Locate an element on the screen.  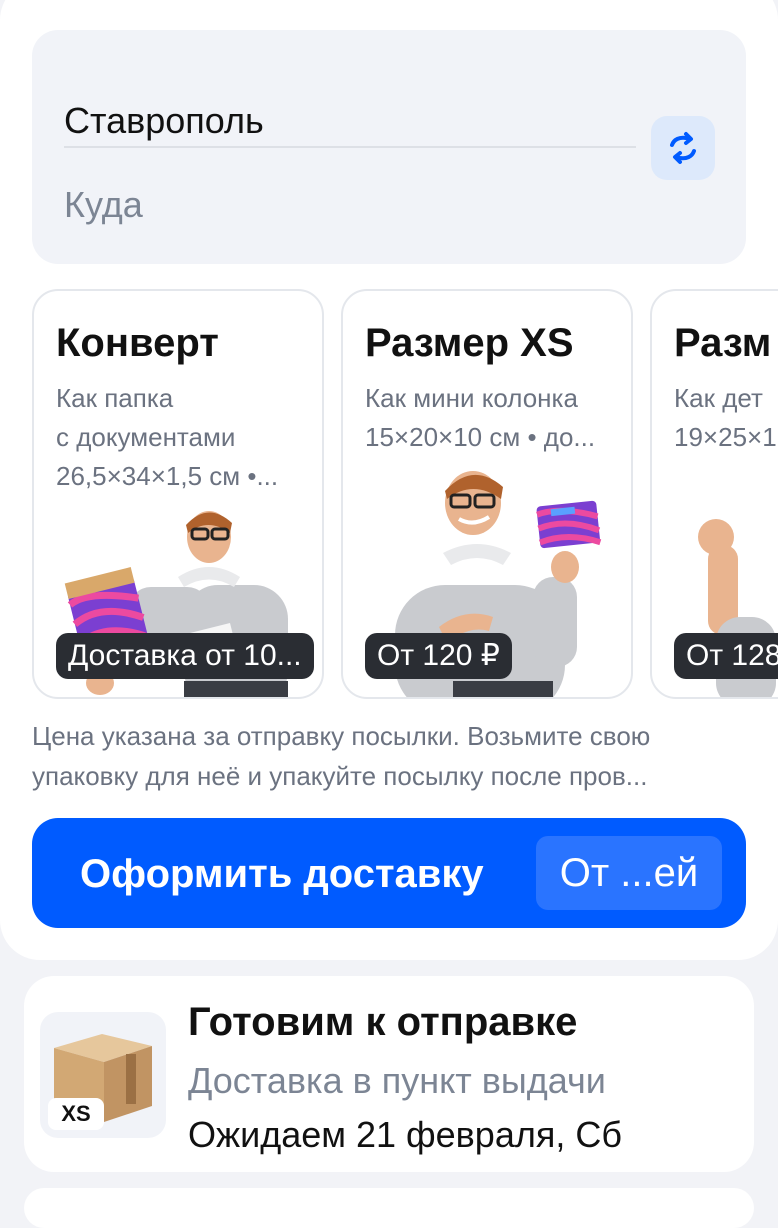
parcel-thumbnail: XS is located at coordinates (103, 1075).